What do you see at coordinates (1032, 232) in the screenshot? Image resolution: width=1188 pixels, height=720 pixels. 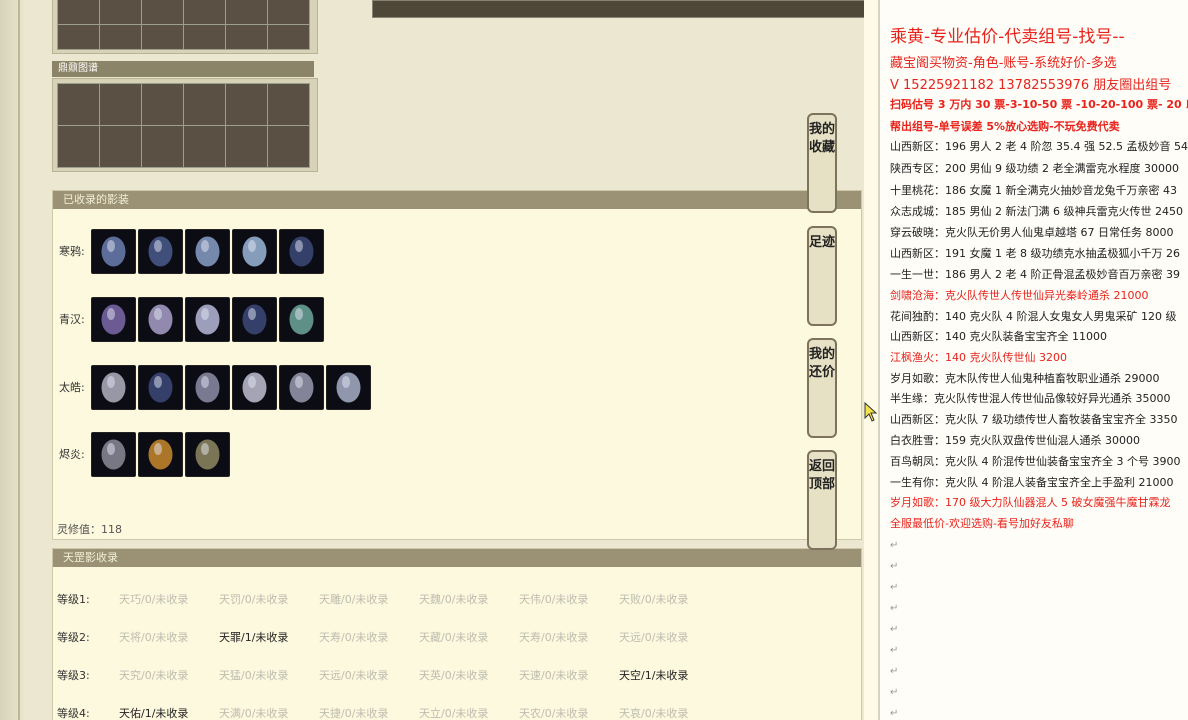 I see `note-line: 穿云破晓：克火队无价男人仙鬼卓越塔 67 日常任务 8000` at bounding box center [1032, 232].